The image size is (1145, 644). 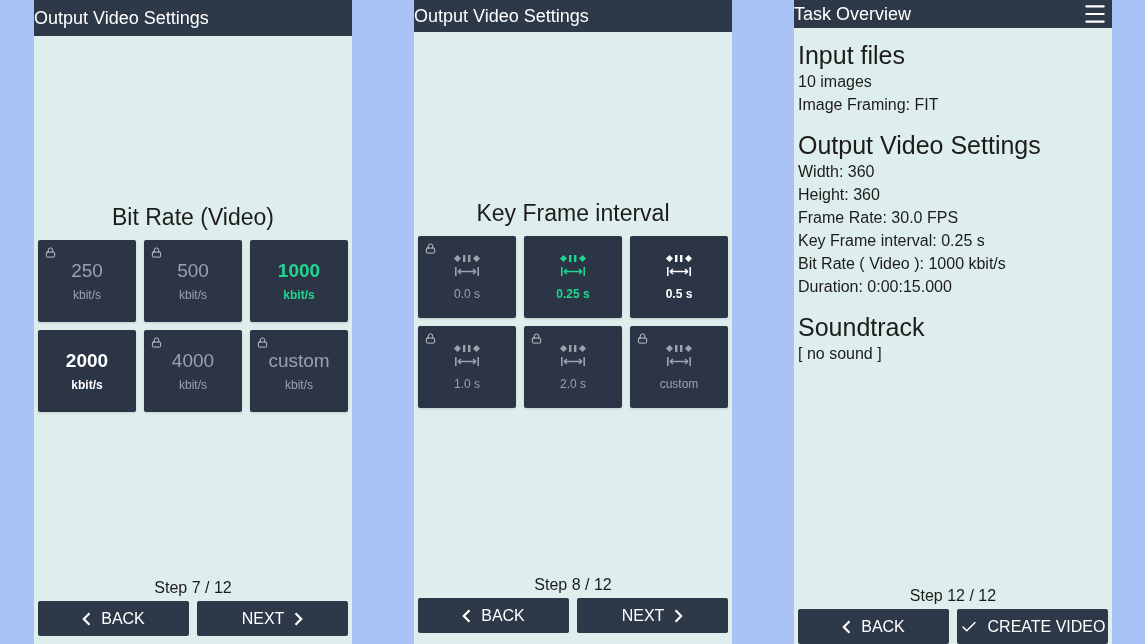 What do you see at coordinates (869, 105) in the screenshot?
I see `info-line: Image Framing: FIT` at bounding box center [869, 105].